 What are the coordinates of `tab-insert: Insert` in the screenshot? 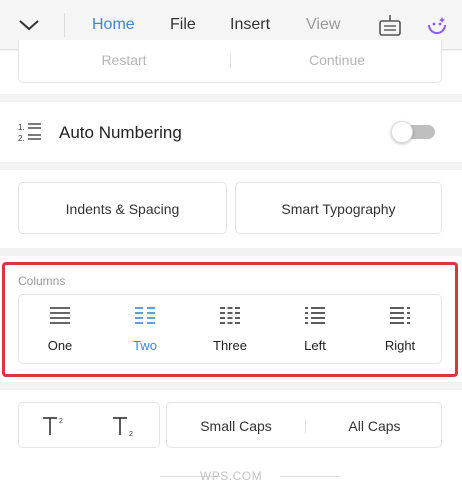 It's located at (250, 25).